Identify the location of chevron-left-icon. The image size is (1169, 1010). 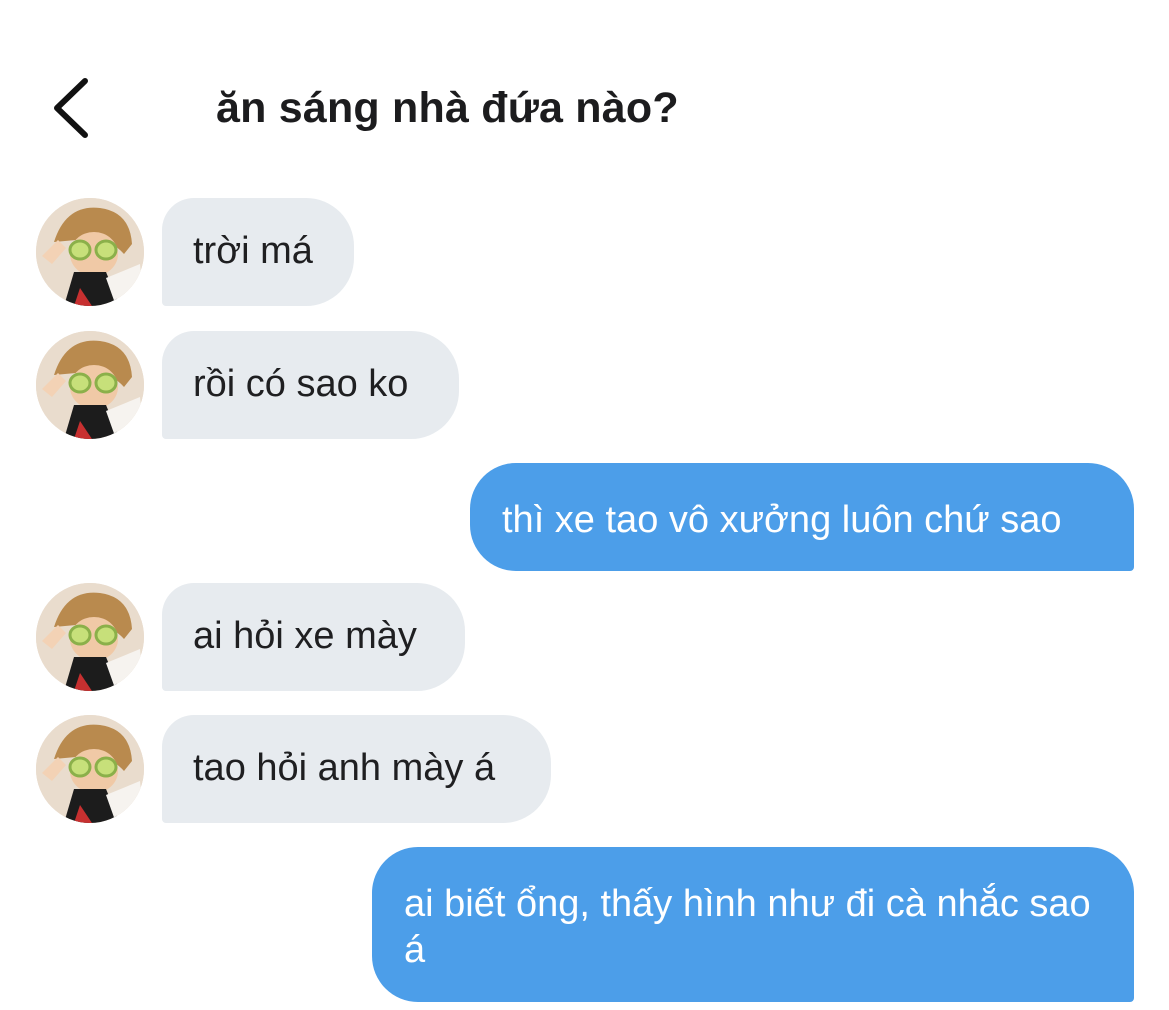
(71, 108).